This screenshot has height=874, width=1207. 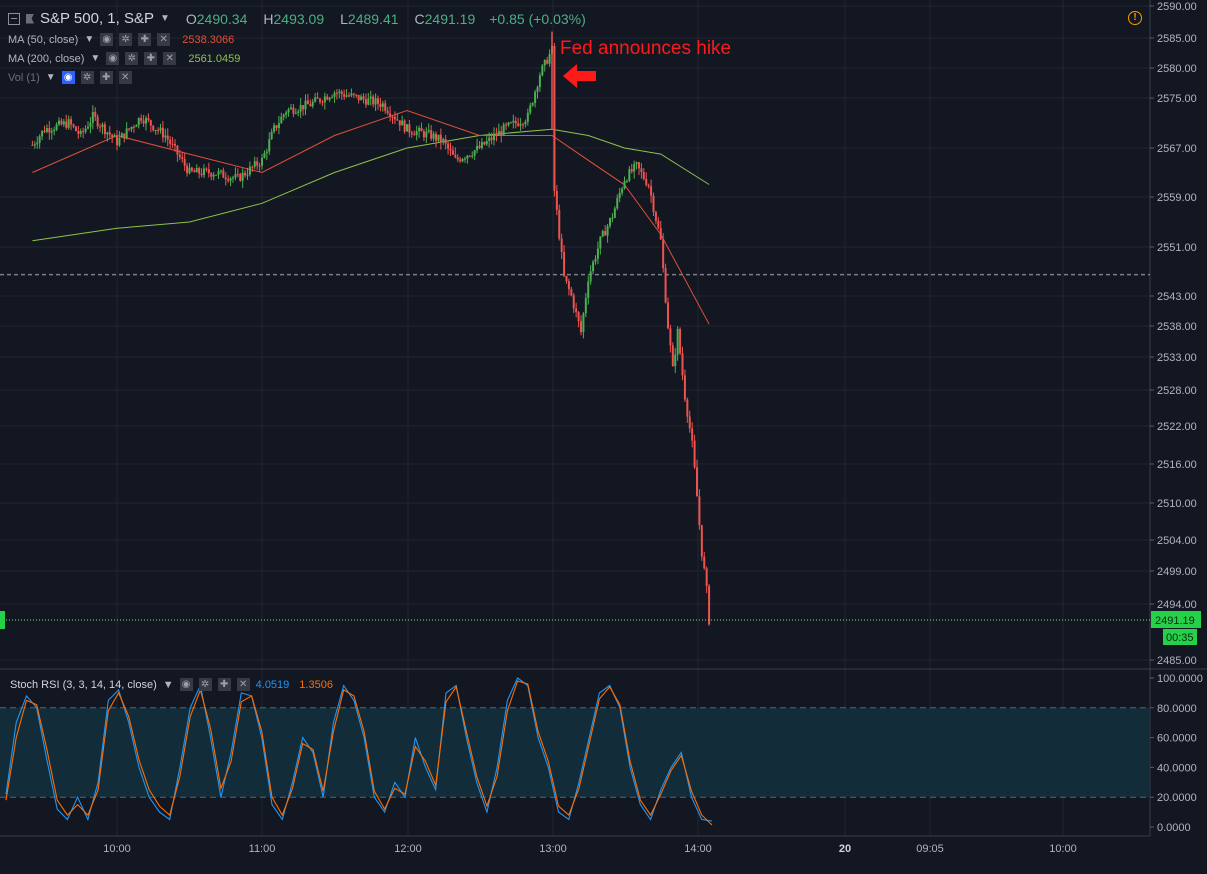 I want to click on last-price-marker, so click(x=2, y=620).